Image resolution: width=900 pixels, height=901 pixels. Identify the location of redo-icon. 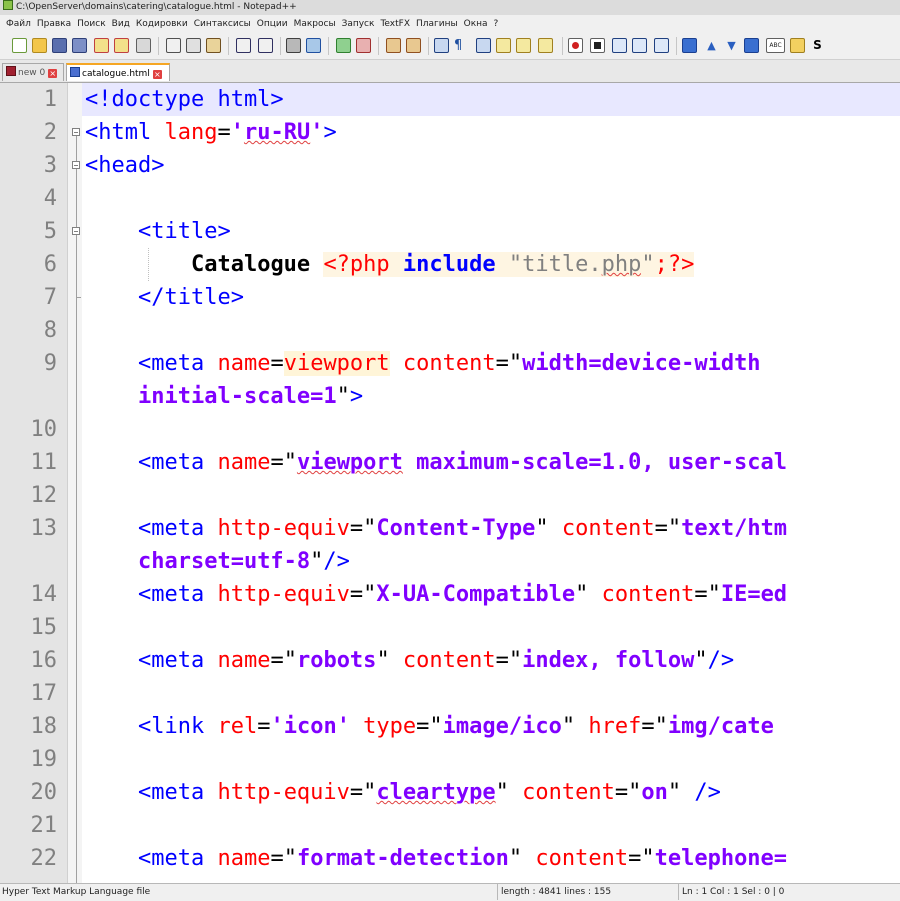
(265, 45).